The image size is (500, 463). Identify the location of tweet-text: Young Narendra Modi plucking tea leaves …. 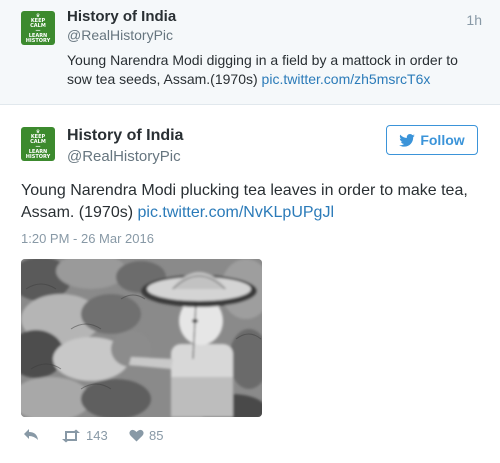
(253, 202).